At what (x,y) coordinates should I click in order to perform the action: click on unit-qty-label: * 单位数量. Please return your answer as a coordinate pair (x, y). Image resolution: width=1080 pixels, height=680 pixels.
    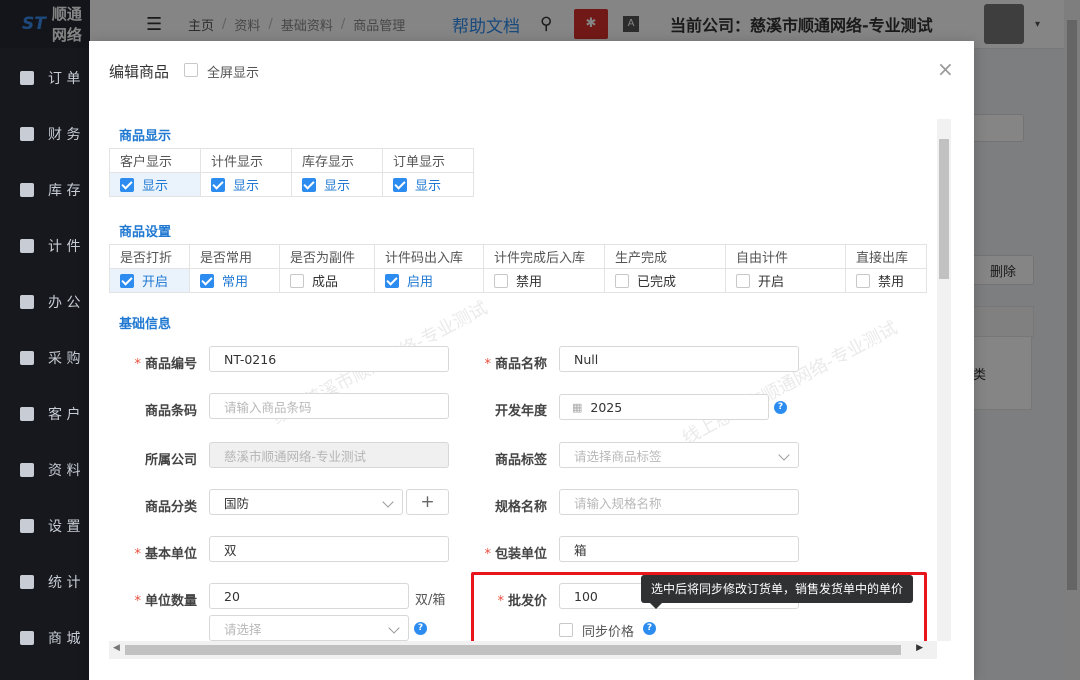
    Looking at the image, I should click on (165, 601).